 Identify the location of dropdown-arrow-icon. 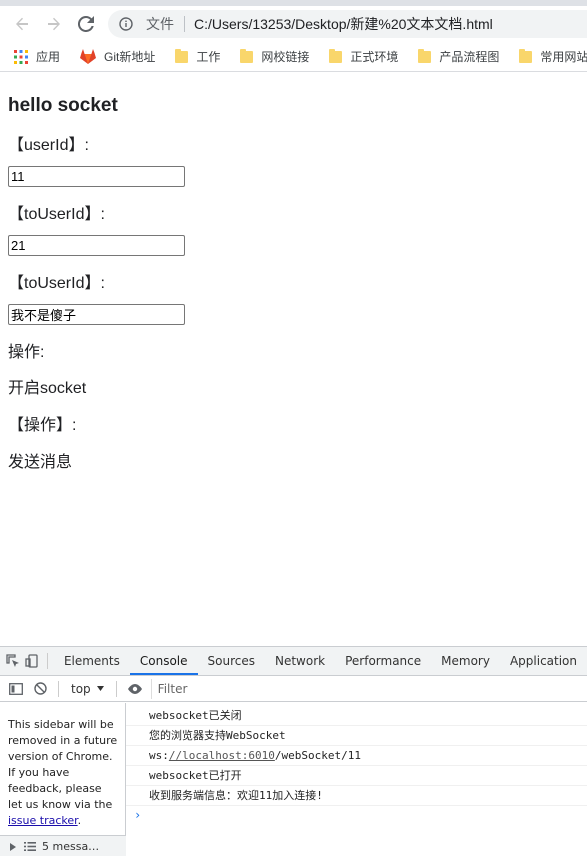
(100, 688).